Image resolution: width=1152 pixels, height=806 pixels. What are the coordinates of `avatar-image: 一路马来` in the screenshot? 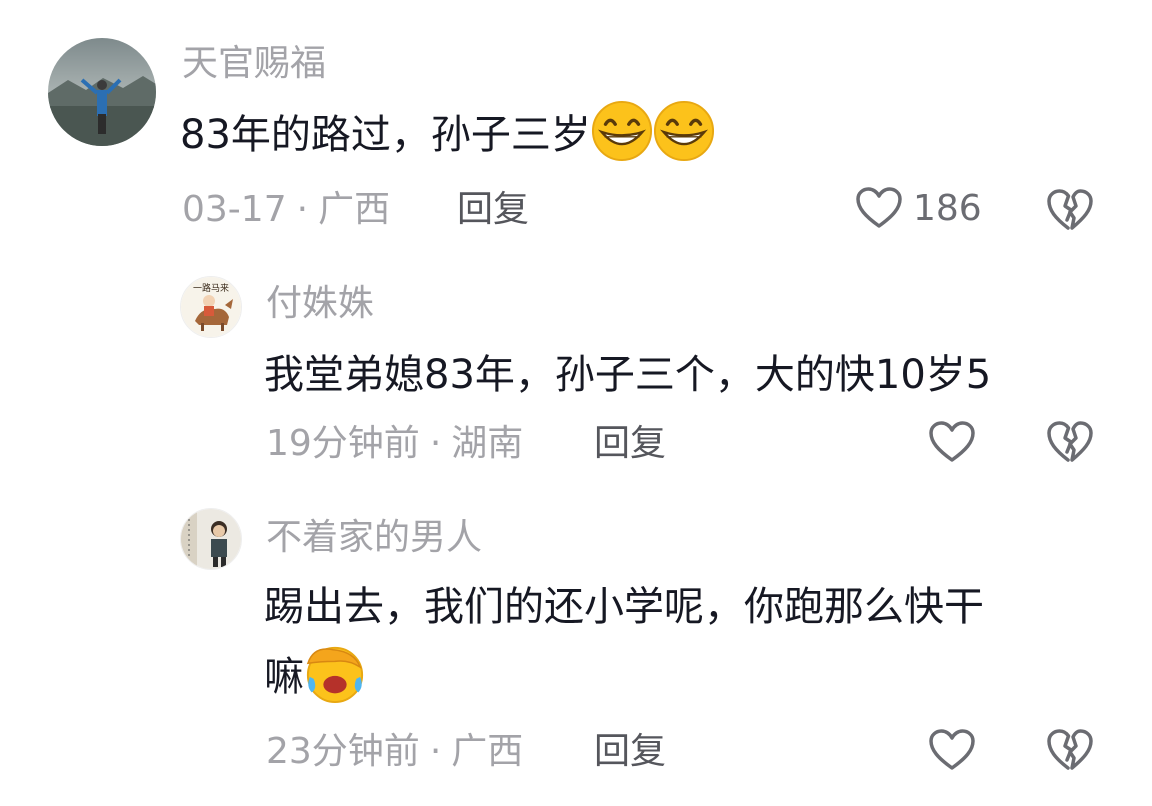 It's located at (211, 307).